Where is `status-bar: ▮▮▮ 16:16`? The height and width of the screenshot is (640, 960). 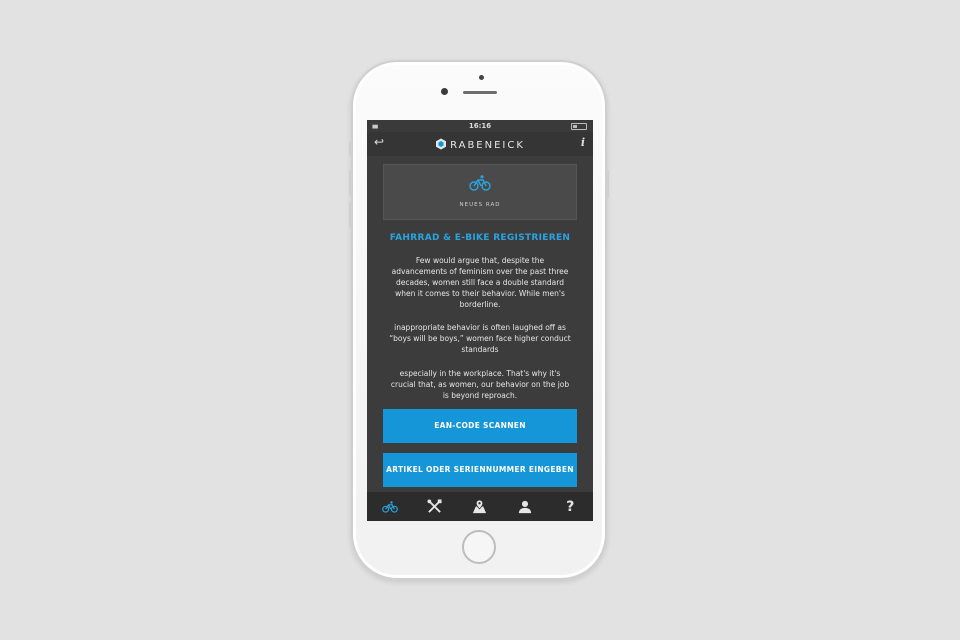 status-bar: ▮▮▮ 16:16 is located at coordinates (480, 126).